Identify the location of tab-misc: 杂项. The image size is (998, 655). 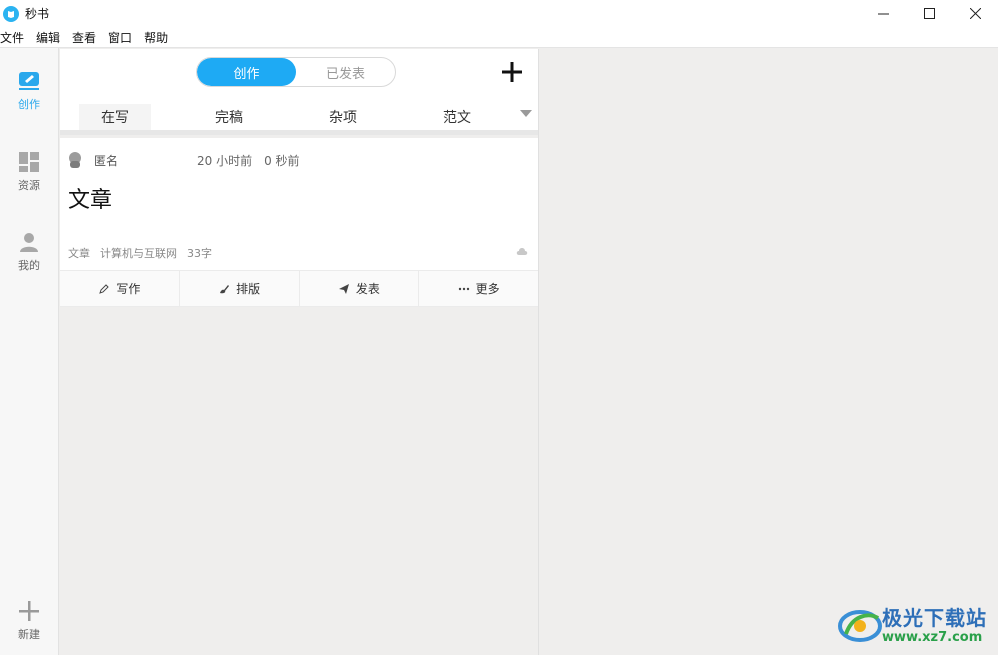
(343, 117).